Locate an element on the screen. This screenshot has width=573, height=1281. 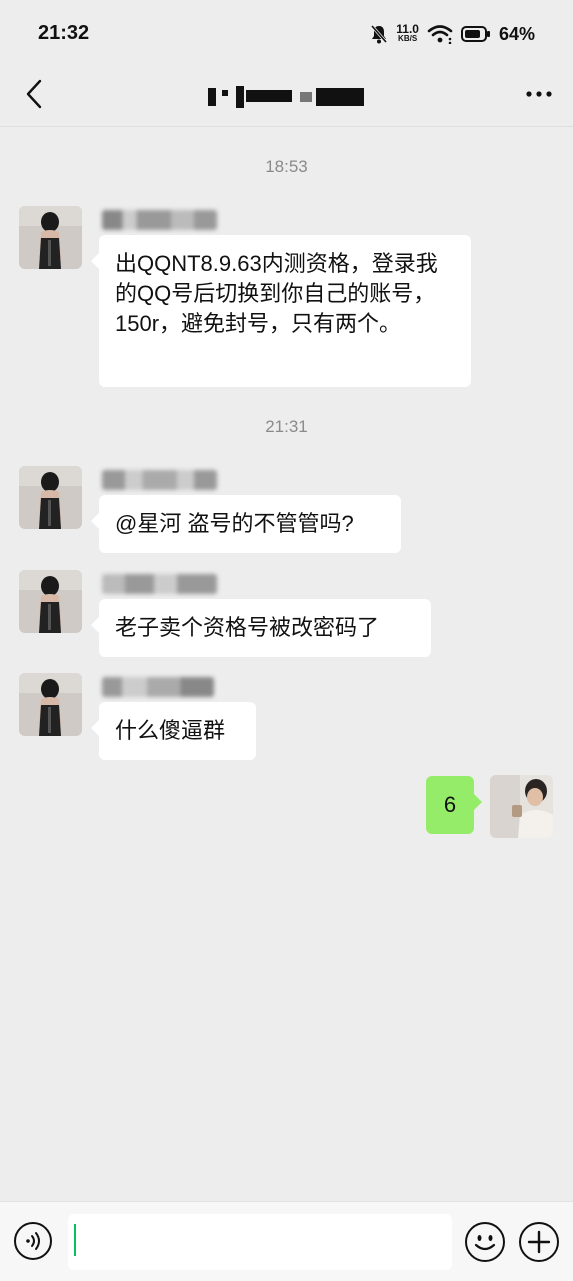
my-avatar is located at coordinates (521, 806).